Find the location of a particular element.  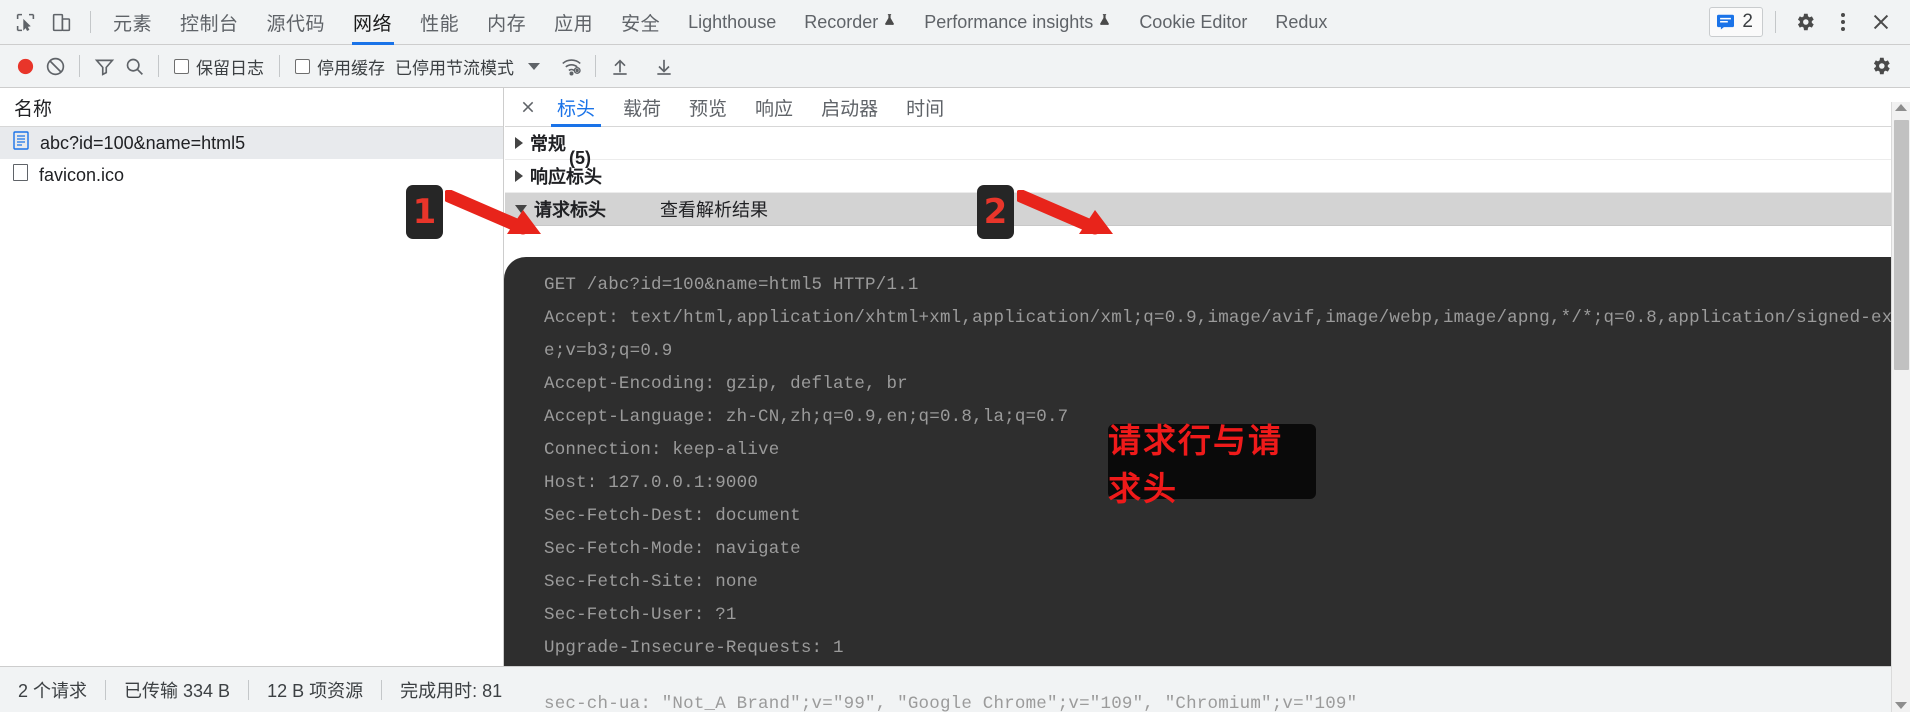

export-har-icon is located at coordinates (664, 66).